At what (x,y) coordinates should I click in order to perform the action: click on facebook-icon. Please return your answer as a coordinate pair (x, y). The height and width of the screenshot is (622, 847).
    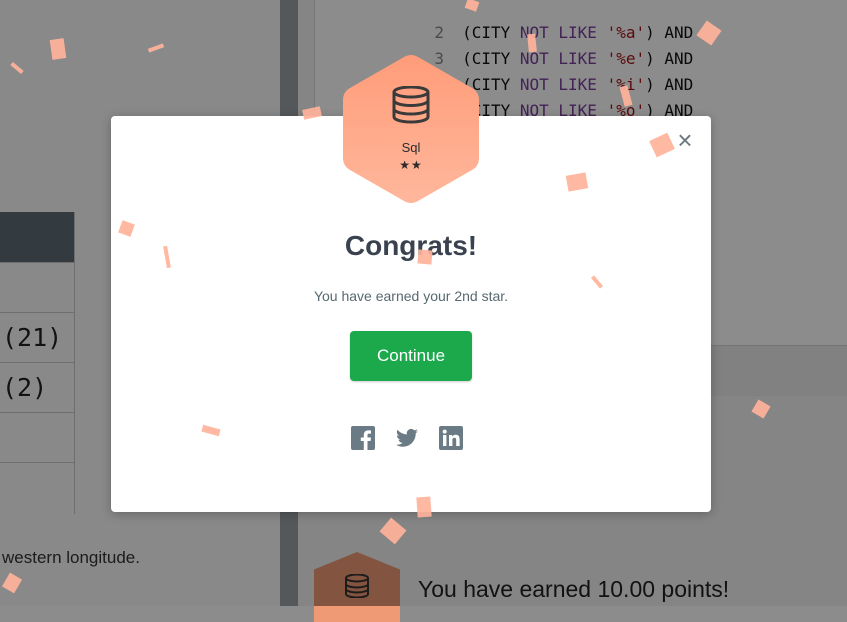
    Looking at the image, I should click on (363, 438).